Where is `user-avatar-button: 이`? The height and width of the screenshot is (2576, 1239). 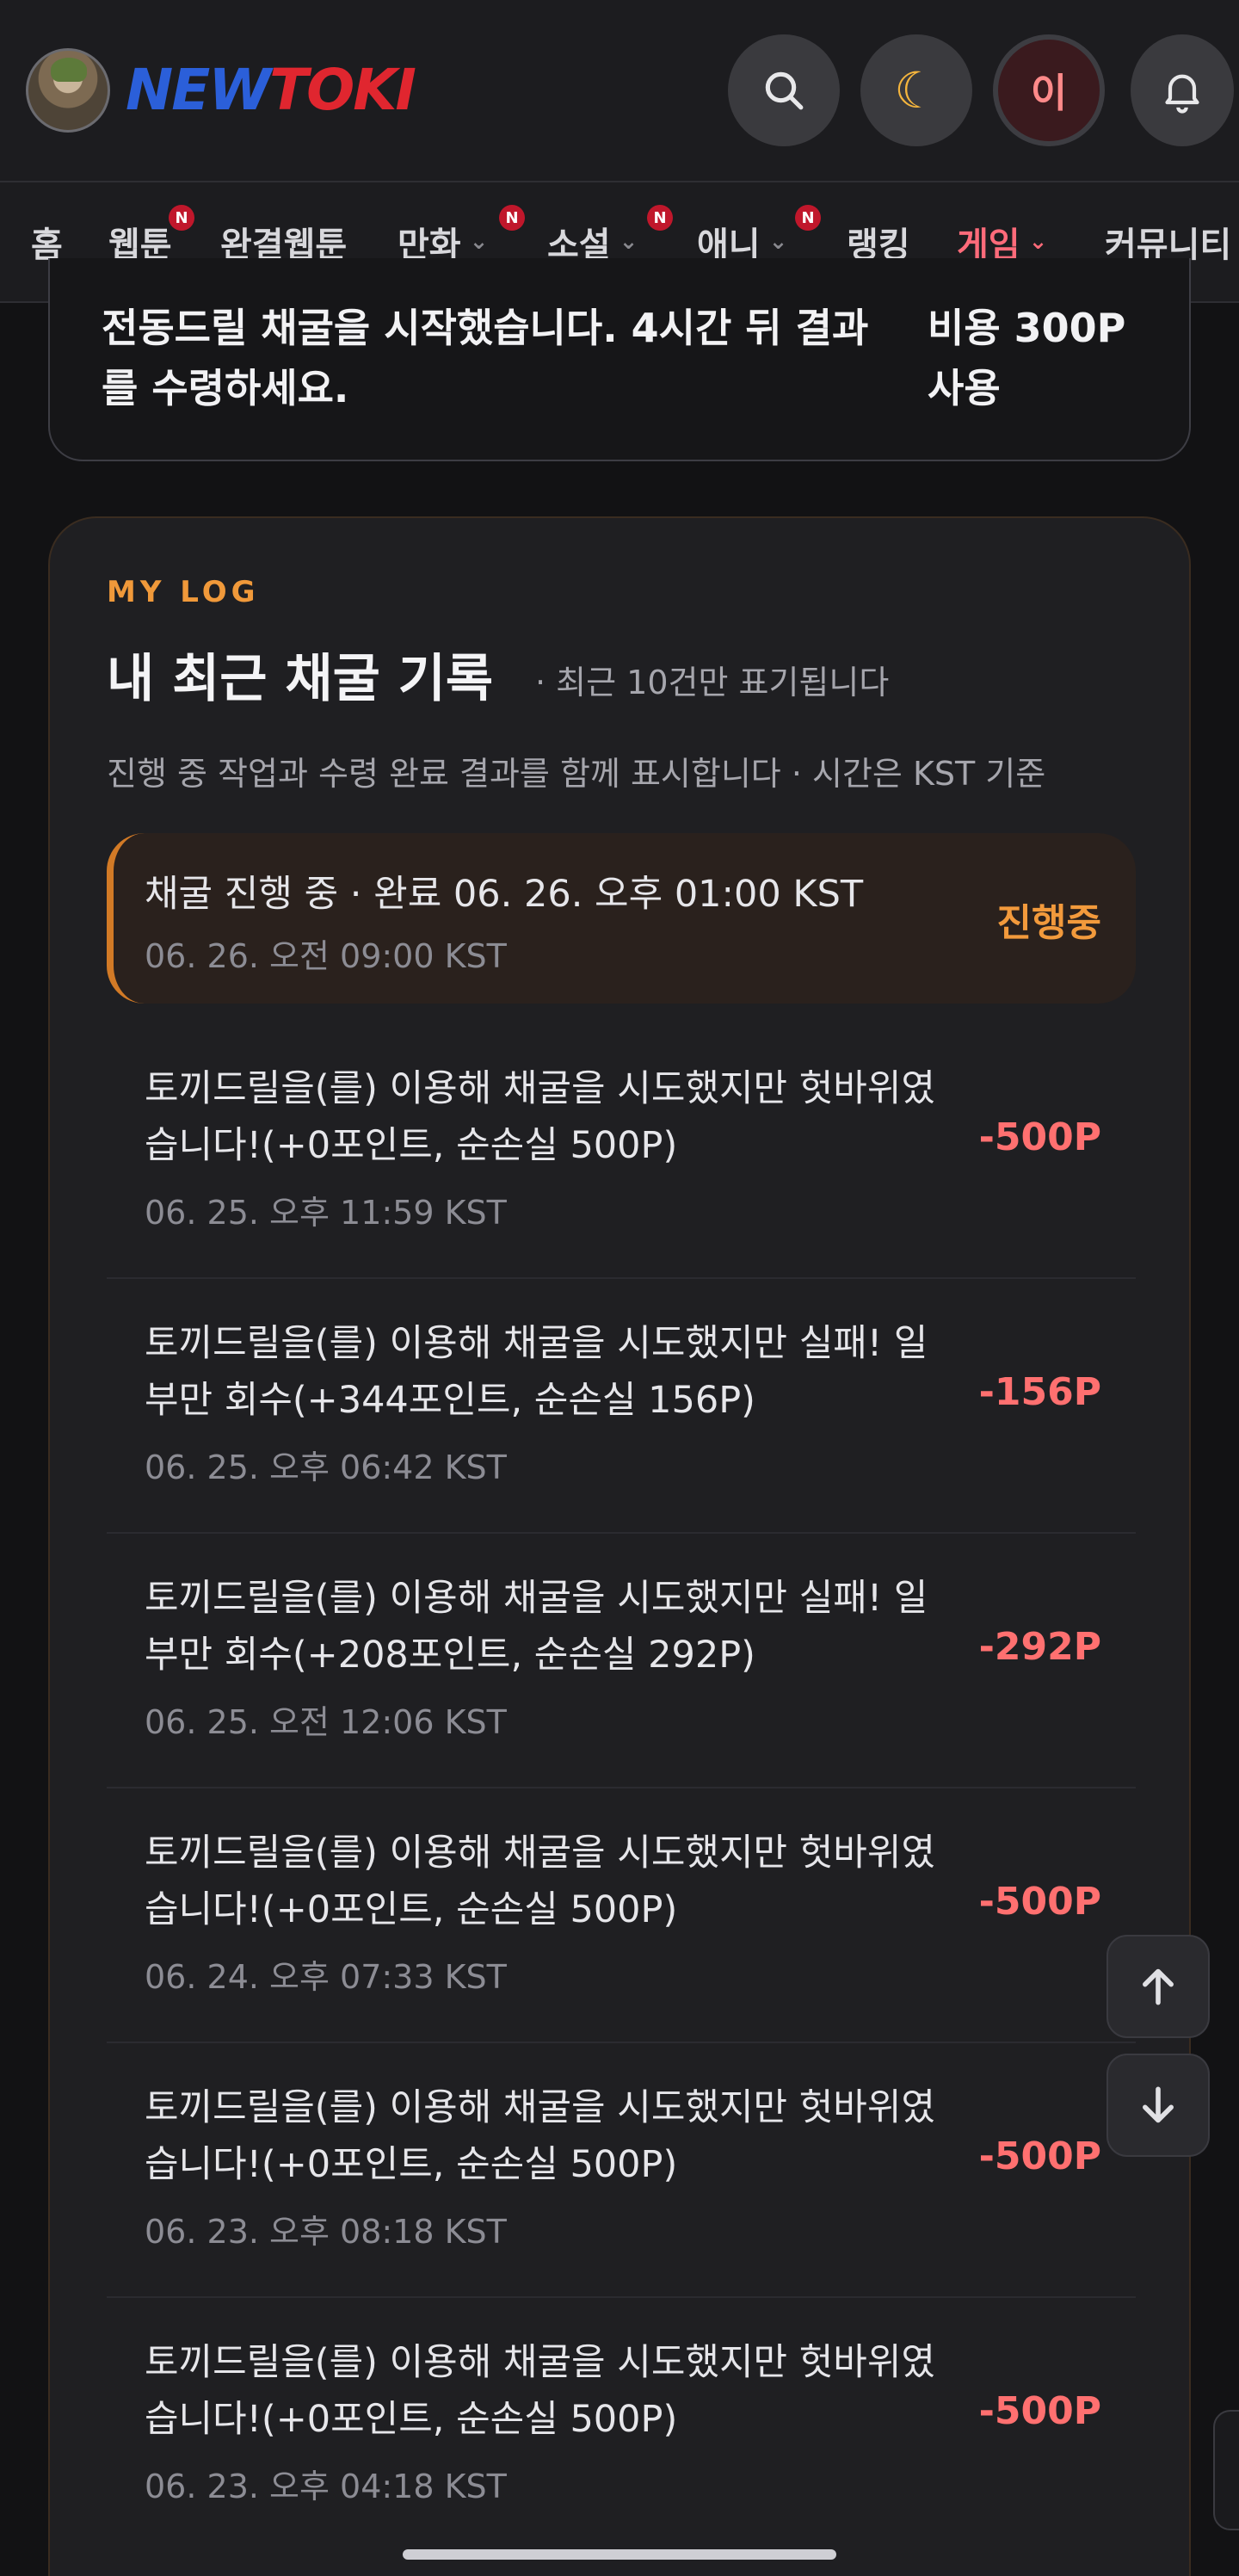 user-avatar-button: 이 is located at coordinates (1049, 90).